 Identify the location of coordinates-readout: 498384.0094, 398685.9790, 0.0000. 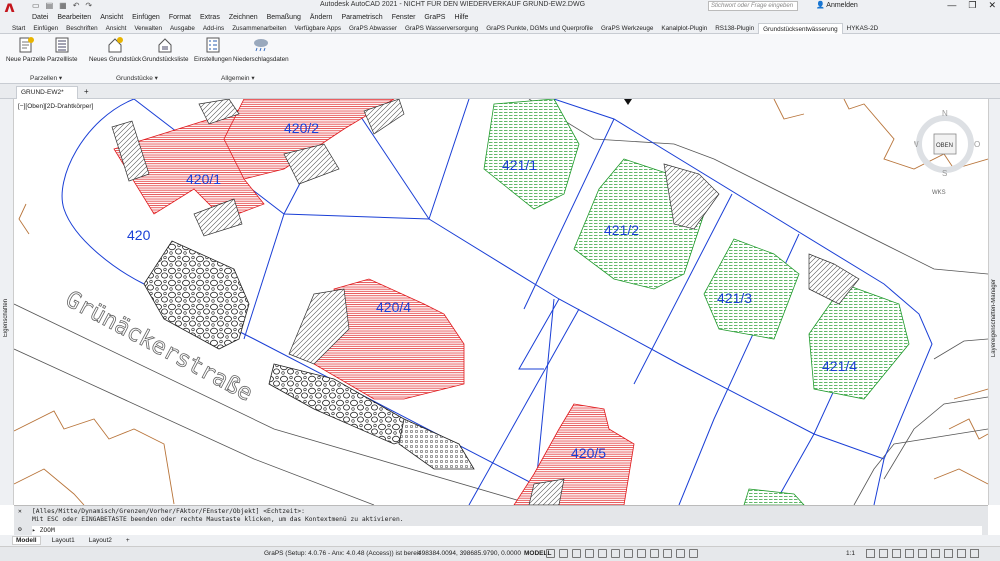
(469, 553).